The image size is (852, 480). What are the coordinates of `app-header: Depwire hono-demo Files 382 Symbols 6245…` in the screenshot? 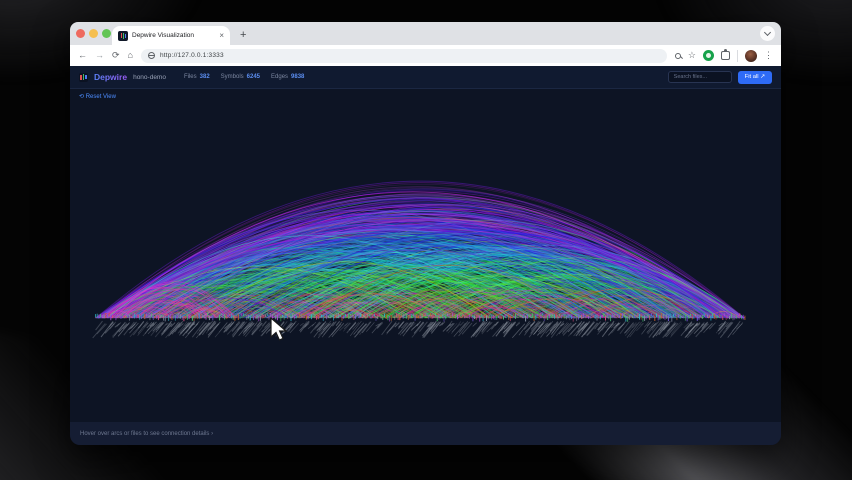 It's located at (425, 77).